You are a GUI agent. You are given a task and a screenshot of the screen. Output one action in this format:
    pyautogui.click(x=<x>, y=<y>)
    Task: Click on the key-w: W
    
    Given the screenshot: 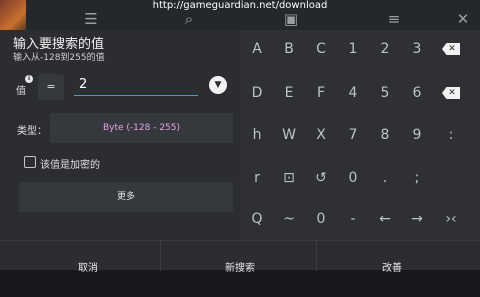 What is the action you would take?
    pyautogui.click(x=289, y=135)
    